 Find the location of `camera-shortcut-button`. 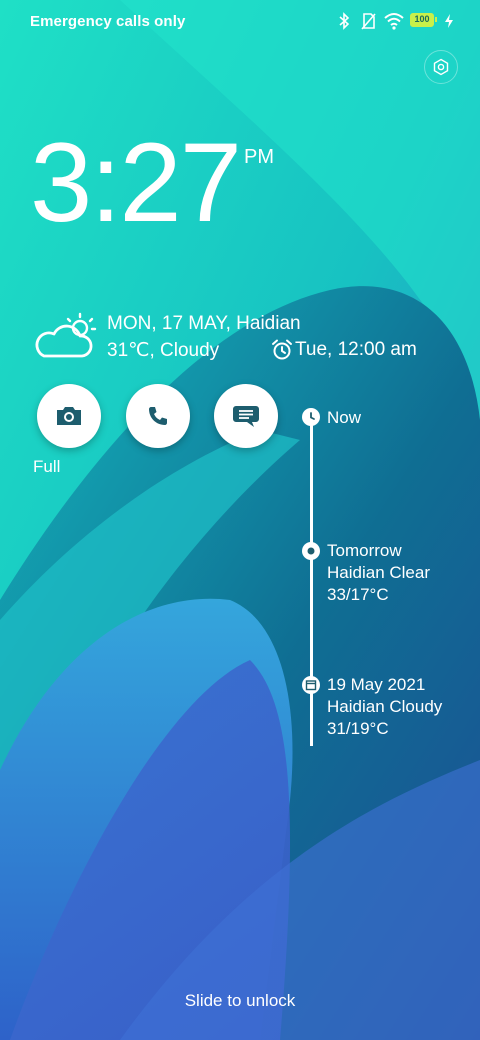

camera-shortcut-button is located at coordinates (69, 416).